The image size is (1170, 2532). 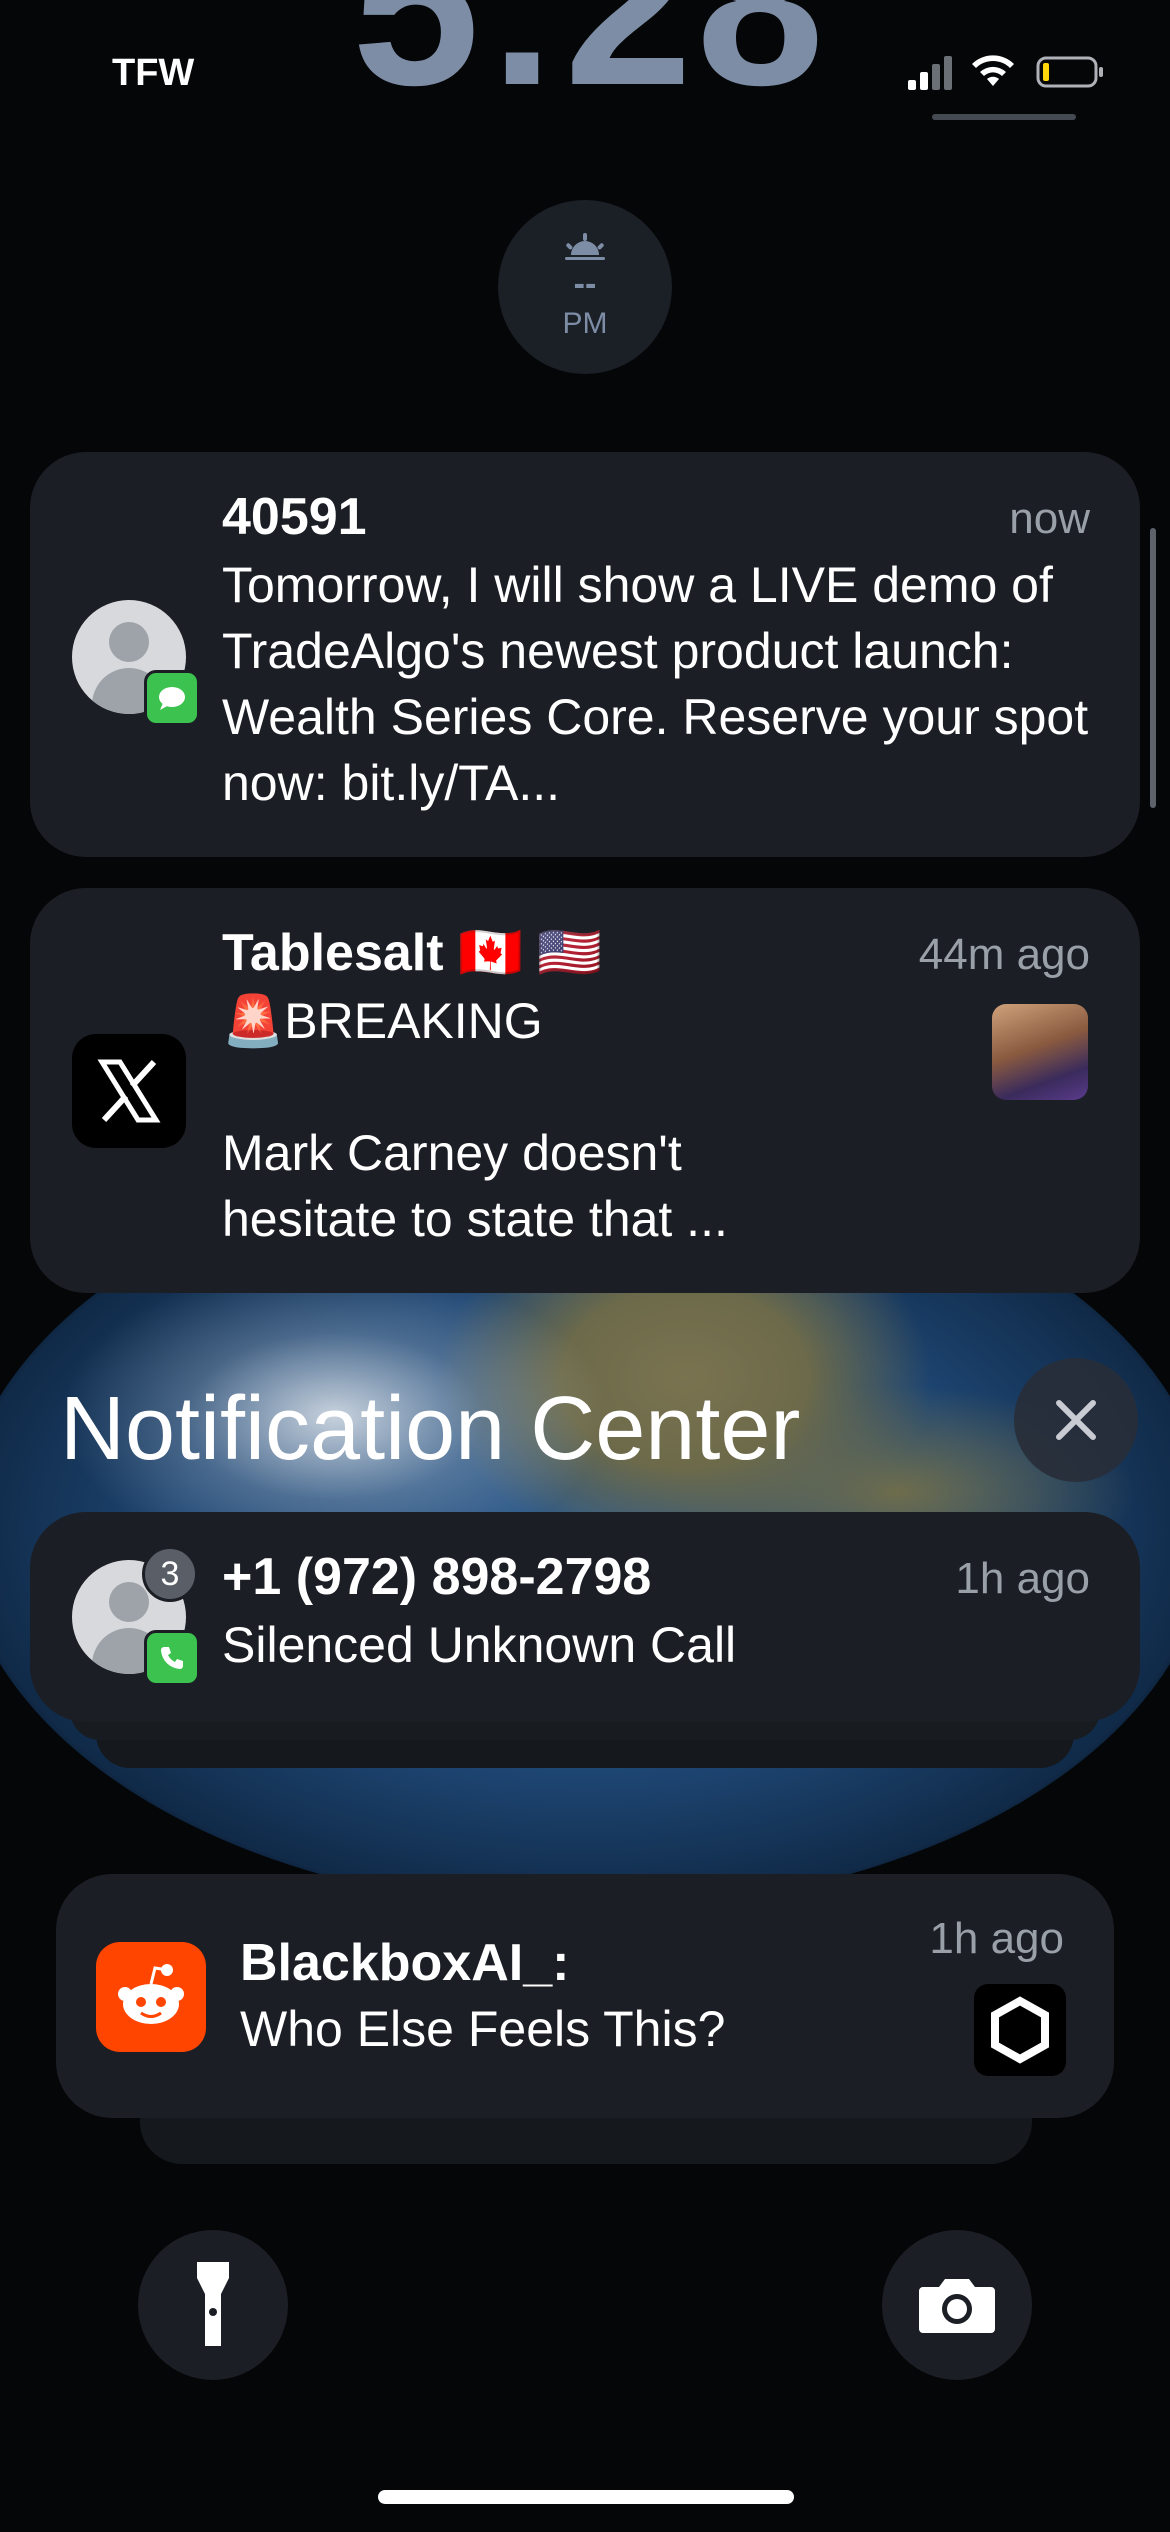 What do you see at coordinates (586, 2497) in the screenshot?
I see `home-indicator` at bounding box center [586, 2497].